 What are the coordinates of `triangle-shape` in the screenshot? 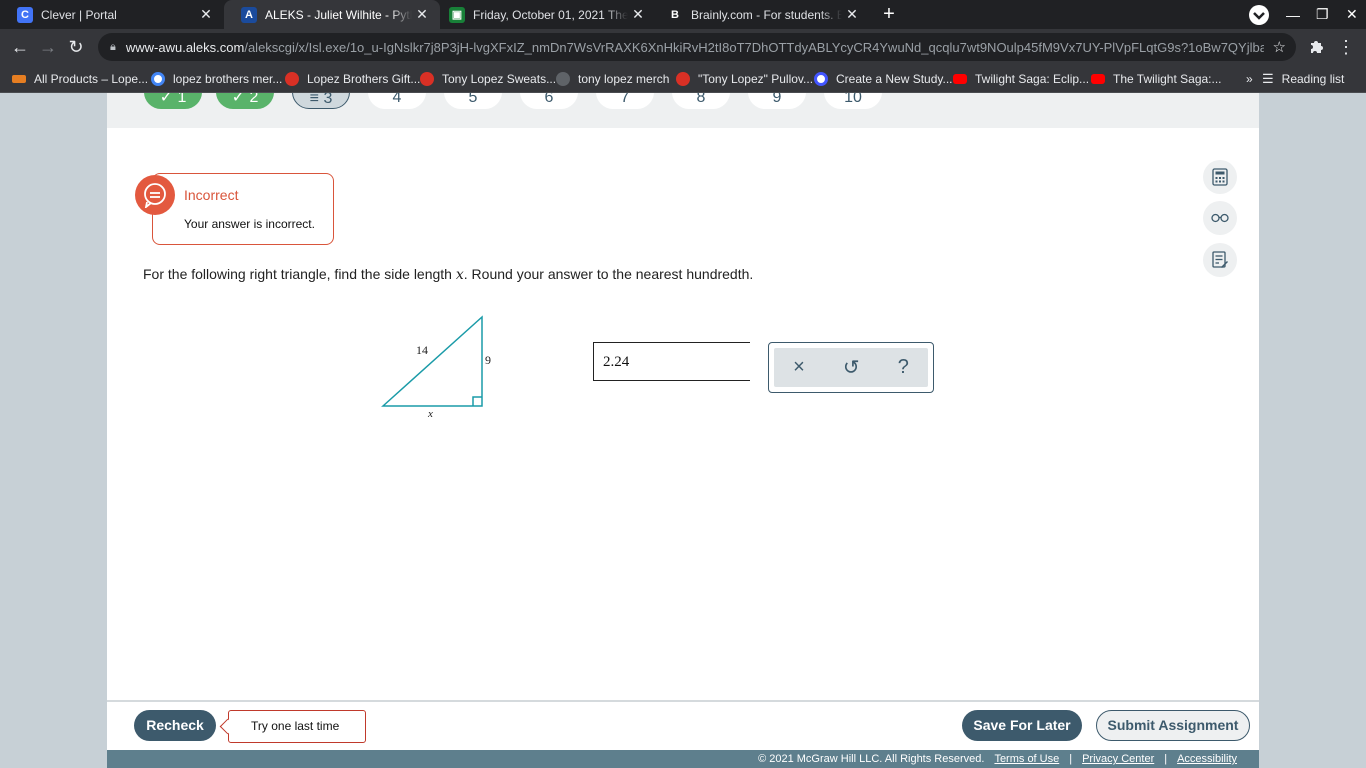 It's located at (432, 361).